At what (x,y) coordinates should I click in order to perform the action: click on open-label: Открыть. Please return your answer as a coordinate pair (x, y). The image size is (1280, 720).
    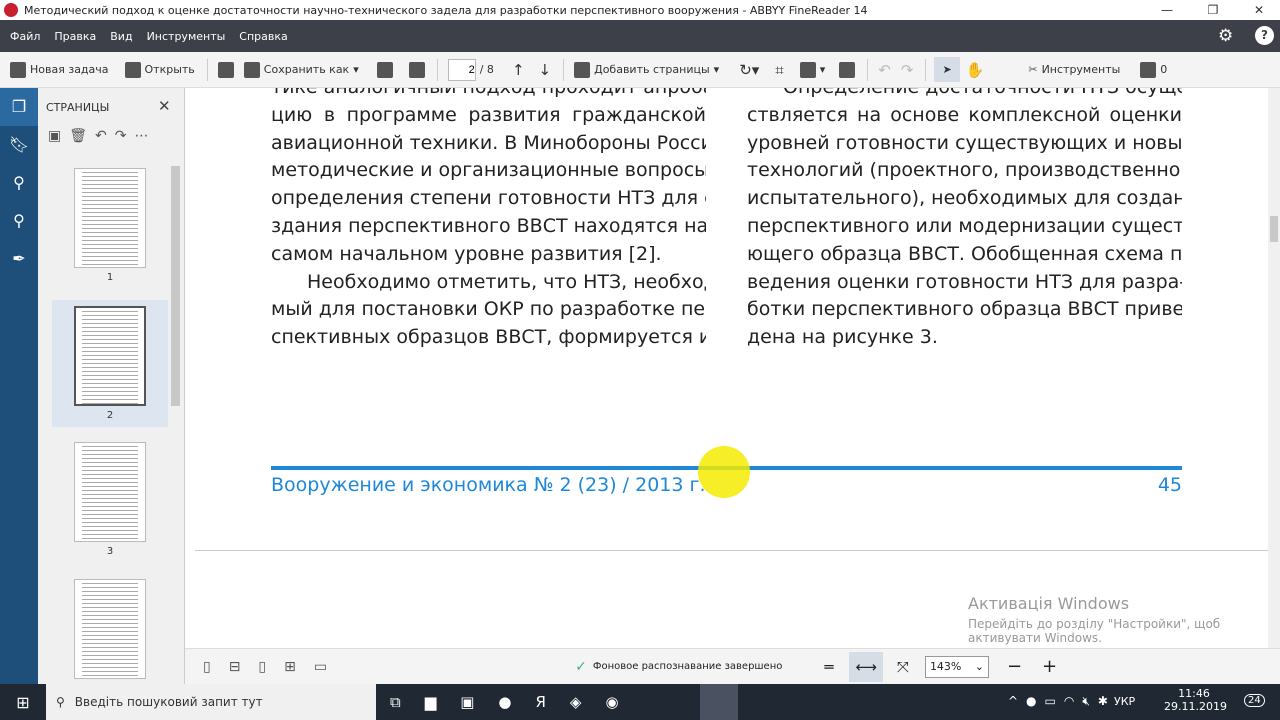
    Looking at the image, I should click on (169, 69).